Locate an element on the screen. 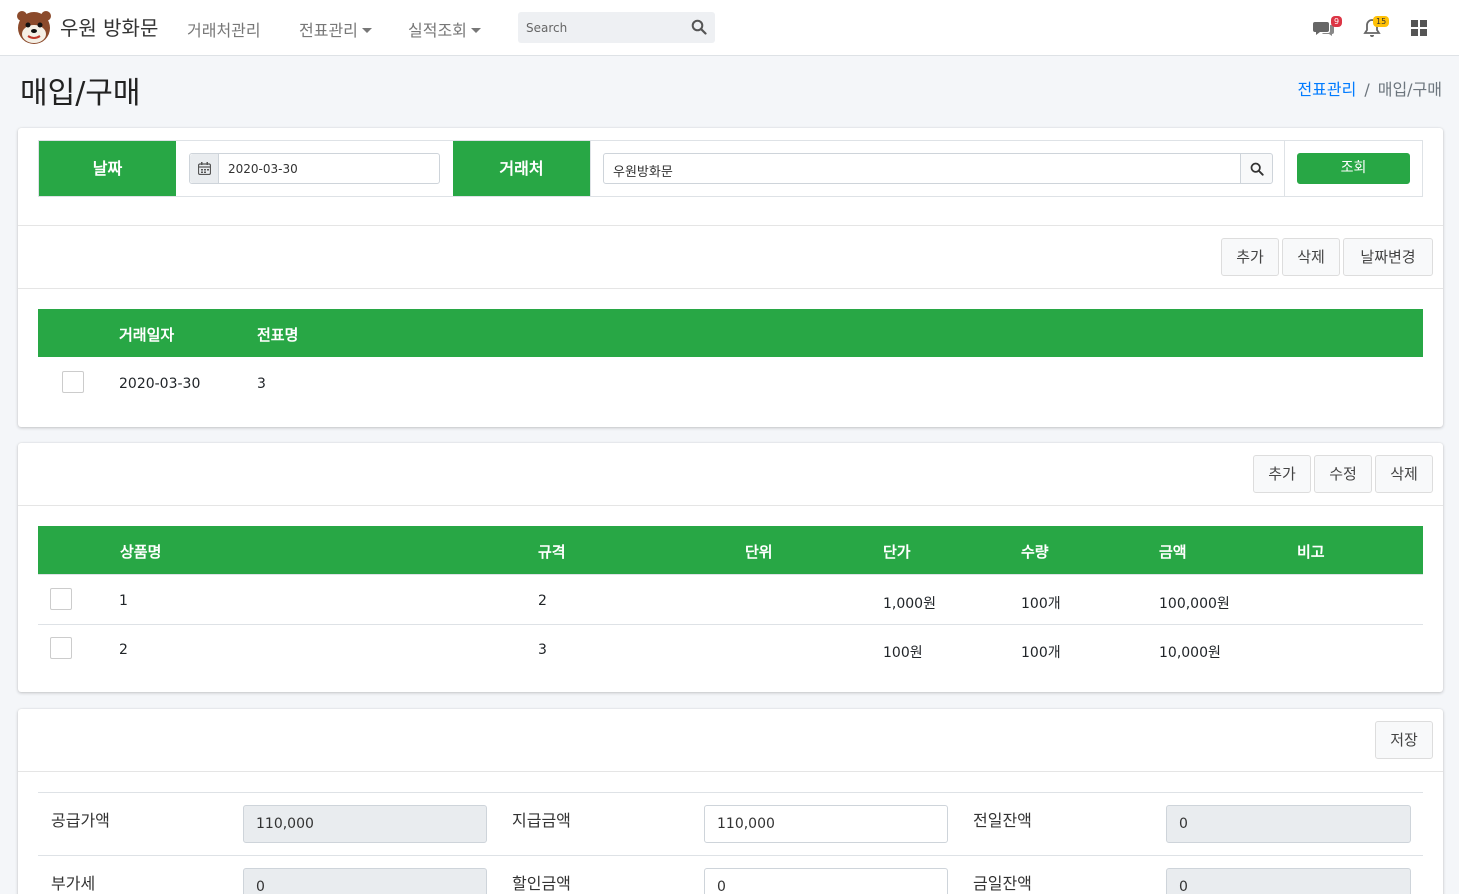 The width and height of the screenshot is (1459, 894). nav-link-label: 전표관리 is located at coordinates (328, 30).